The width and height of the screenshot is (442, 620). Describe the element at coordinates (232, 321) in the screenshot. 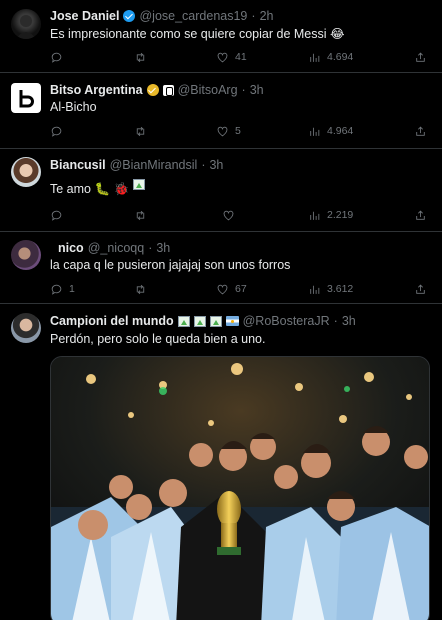

I see `argentina-flag-icon` at that location.